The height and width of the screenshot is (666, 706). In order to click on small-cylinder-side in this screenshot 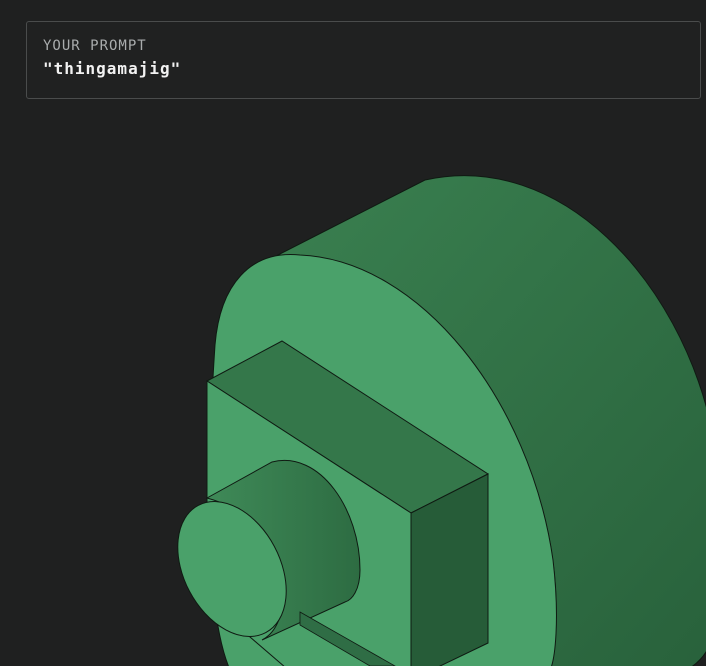, I will do `click(283, 550)`.